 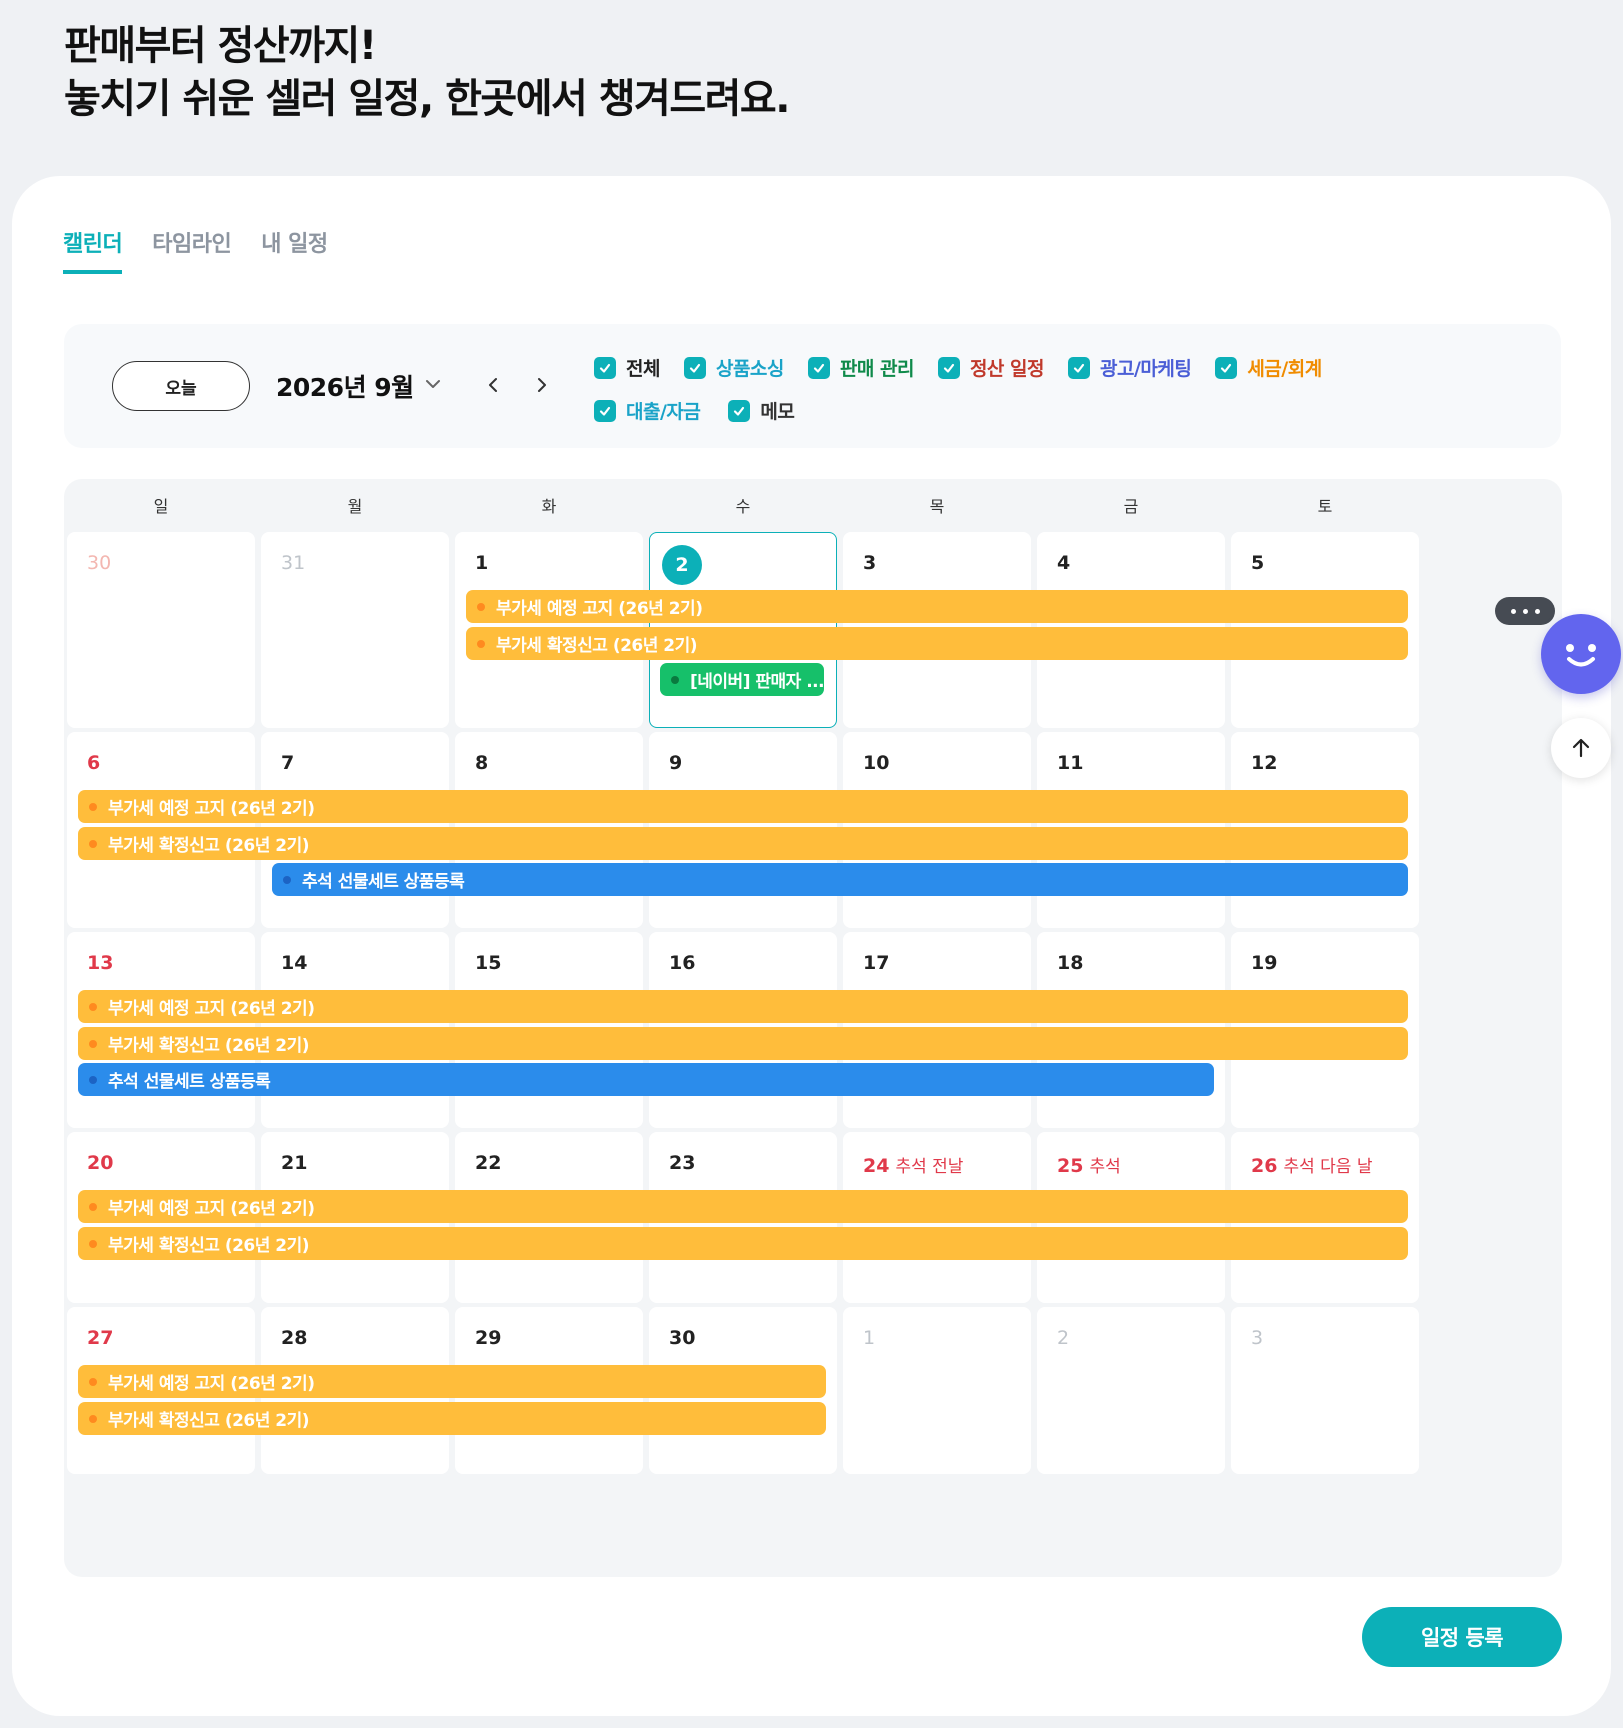 I want to click on filter-item: 판매 관리, so click(x=860, y=367).